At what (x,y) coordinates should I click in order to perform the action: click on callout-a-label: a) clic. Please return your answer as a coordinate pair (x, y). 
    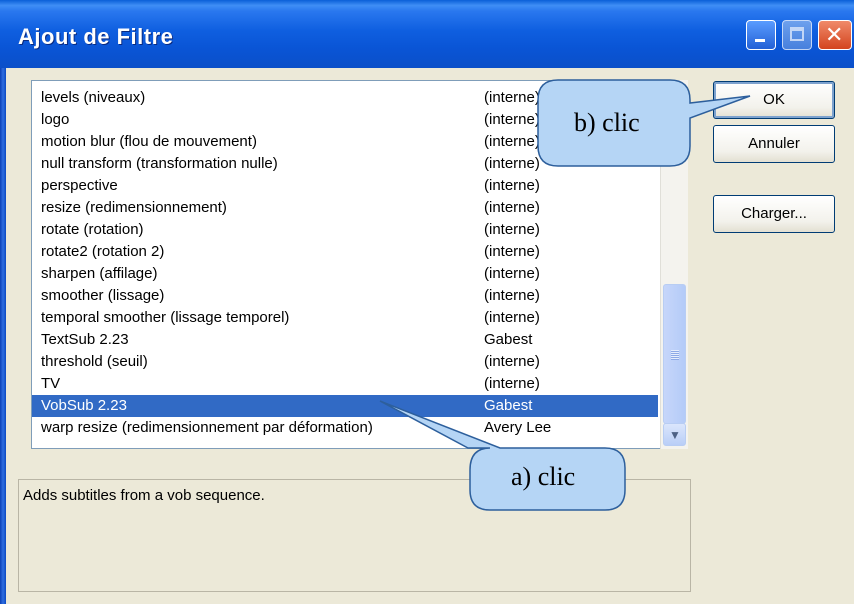
    Looking at the image, I should click on (543, 476).